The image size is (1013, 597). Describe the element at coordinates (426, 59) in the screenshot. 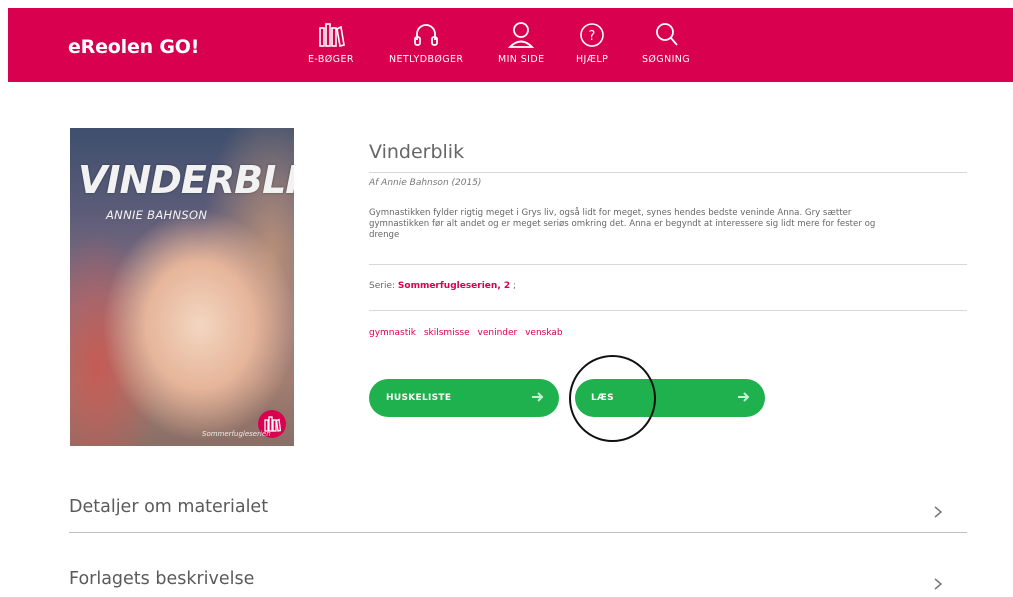

I see `nav-label: NETLYDBØGER` at that location.